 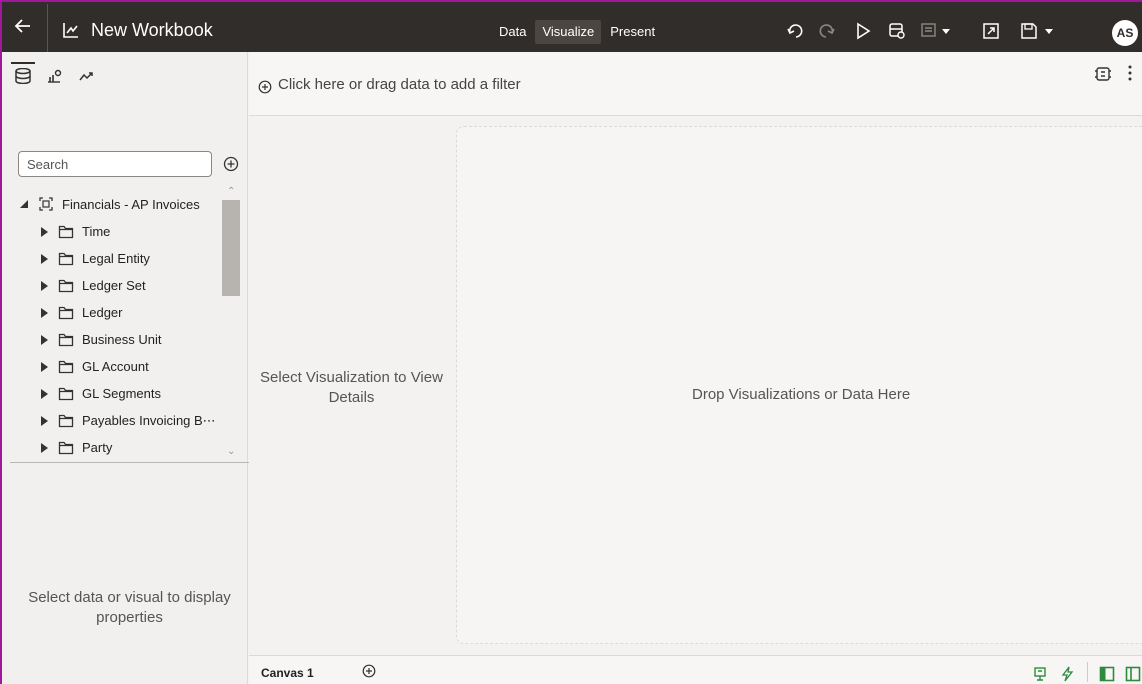 What do you see at coordinates (1039, 31) in the screenshot?
I see `save-menu-icon` at bounding box center [1039, 31].